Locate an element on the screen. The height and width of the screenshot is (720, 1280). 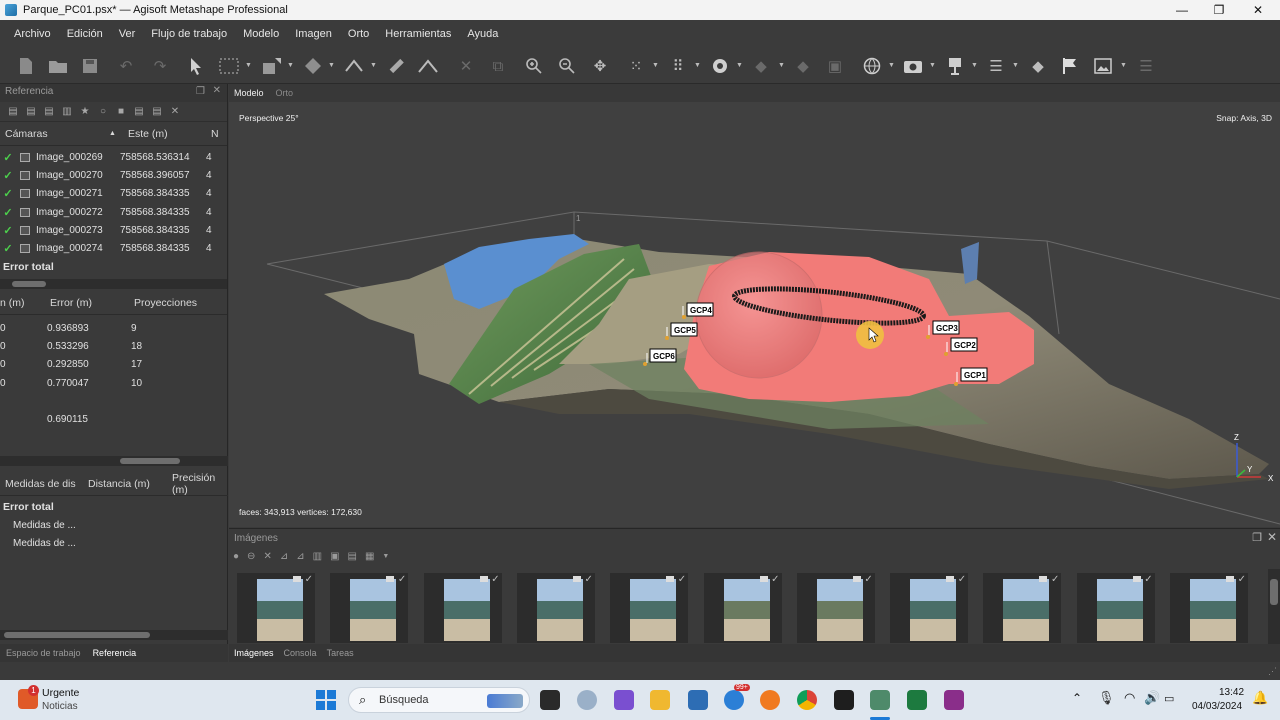
menu-ver: Ver is located at coordinates (127, 34).